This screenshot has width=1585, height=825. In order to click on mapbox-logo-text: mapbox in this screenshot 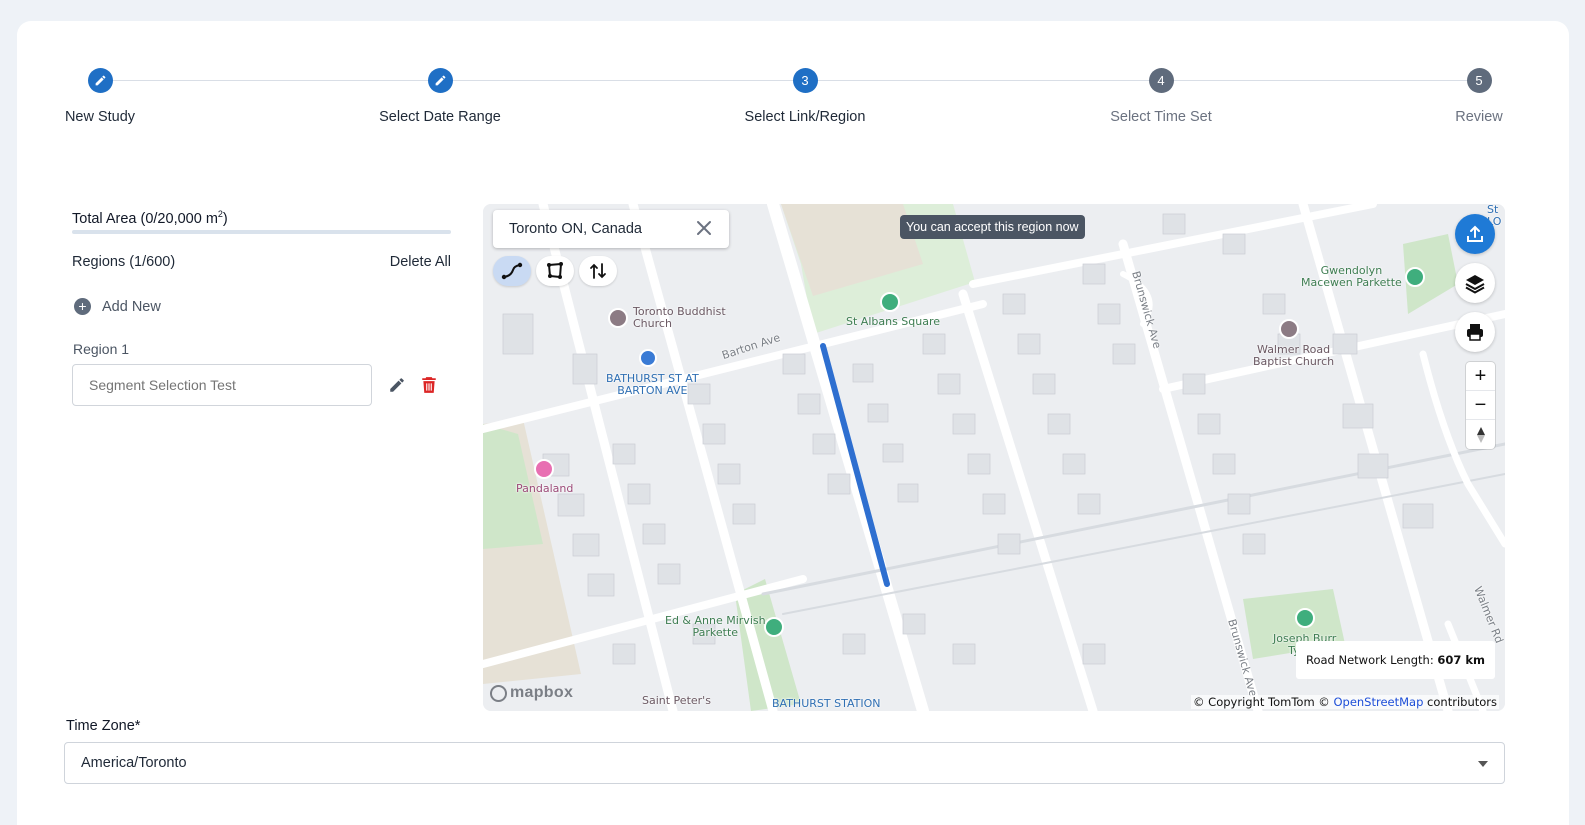, I will do `click(542, 692)`.